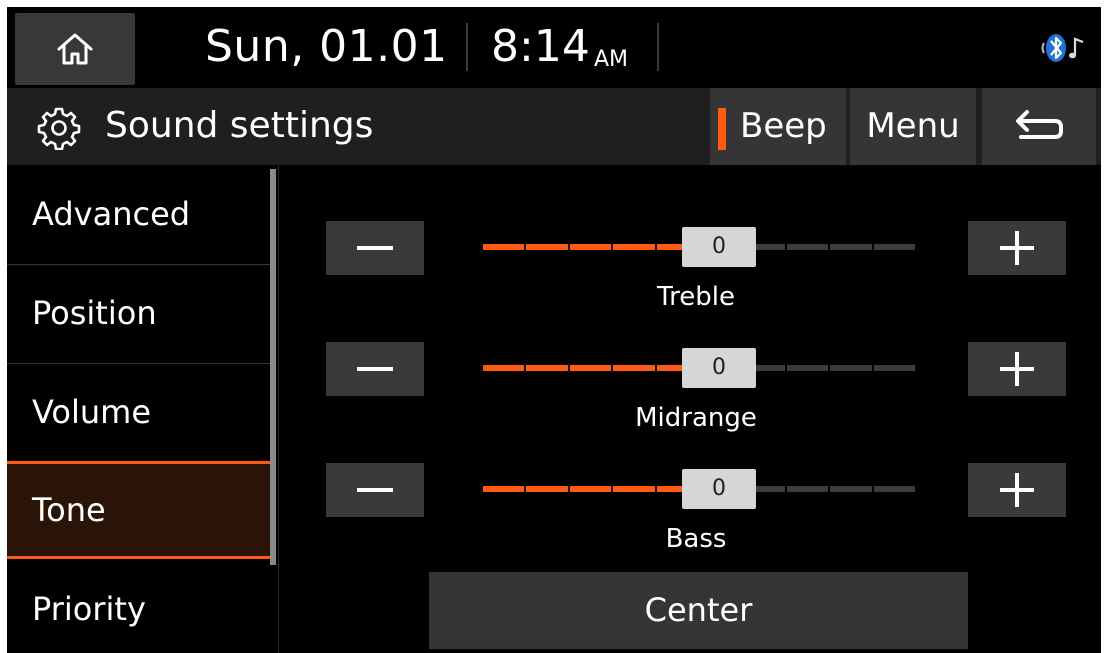 This screenshot has width=1108, height=653. I want to click on bluetooth-audio-icon, so click(1062, 48).